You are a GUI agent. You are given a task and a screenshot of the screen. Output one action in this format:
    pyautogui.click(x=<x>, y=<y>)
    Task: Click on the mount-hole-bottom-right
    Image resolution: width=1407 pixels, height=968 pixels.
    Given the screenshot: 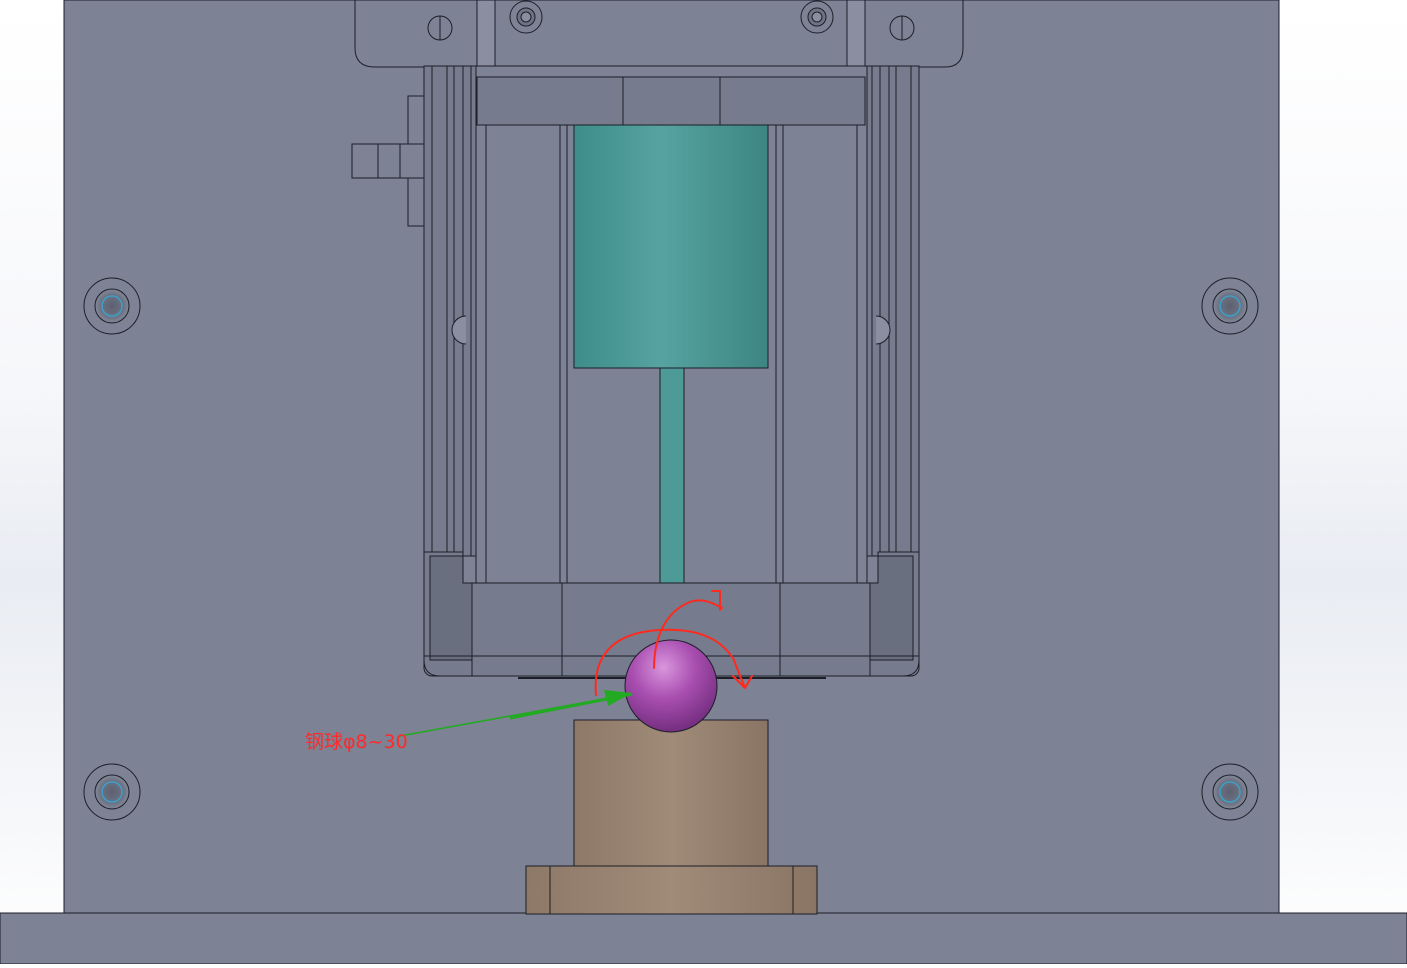 What is the action you would take?
    pyautogui.click(x=1230, y=792)
    